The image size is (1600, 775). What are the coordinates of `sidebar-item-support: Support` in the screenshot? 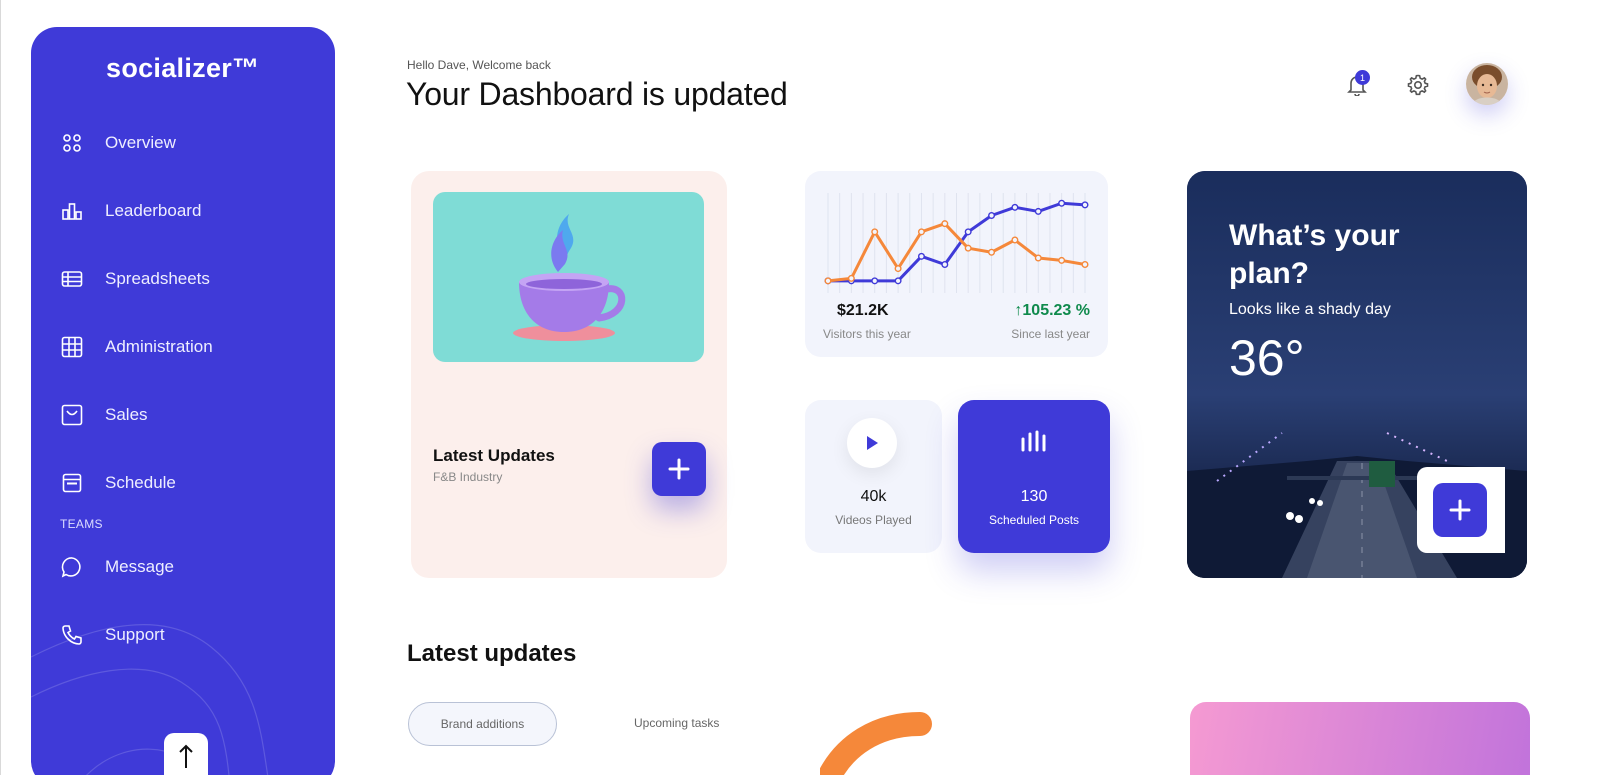 It's located at (113, 635).